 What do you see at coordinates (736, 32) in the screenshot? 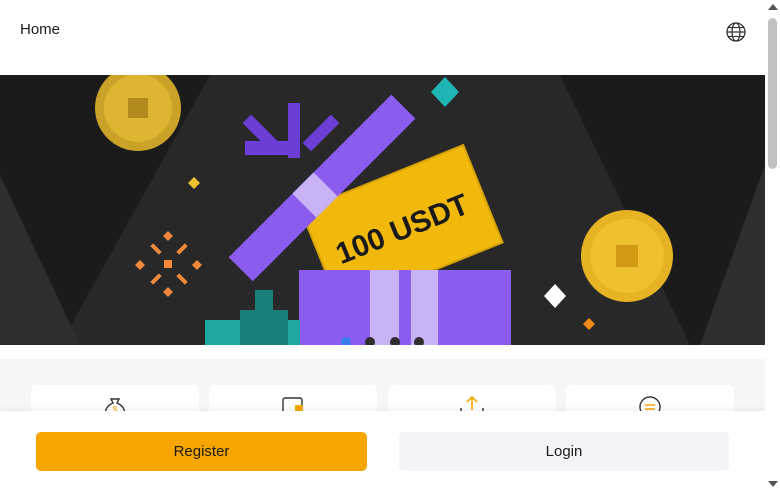
I see `globe-icon` at bounding box center [736, 32].